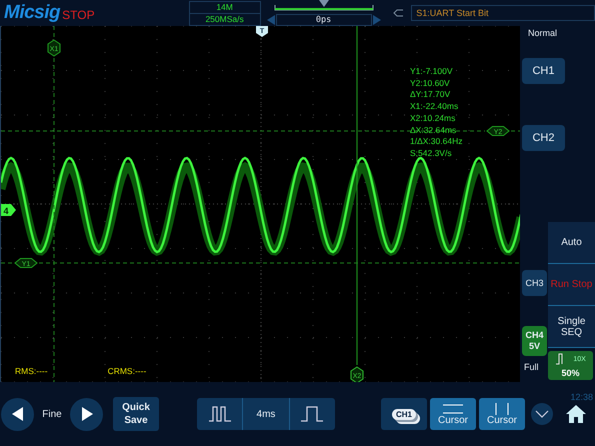  Describe the element at coordinates (225, 18) in the screenshot. I see `sample-rate: 250MSa/s` at that location.